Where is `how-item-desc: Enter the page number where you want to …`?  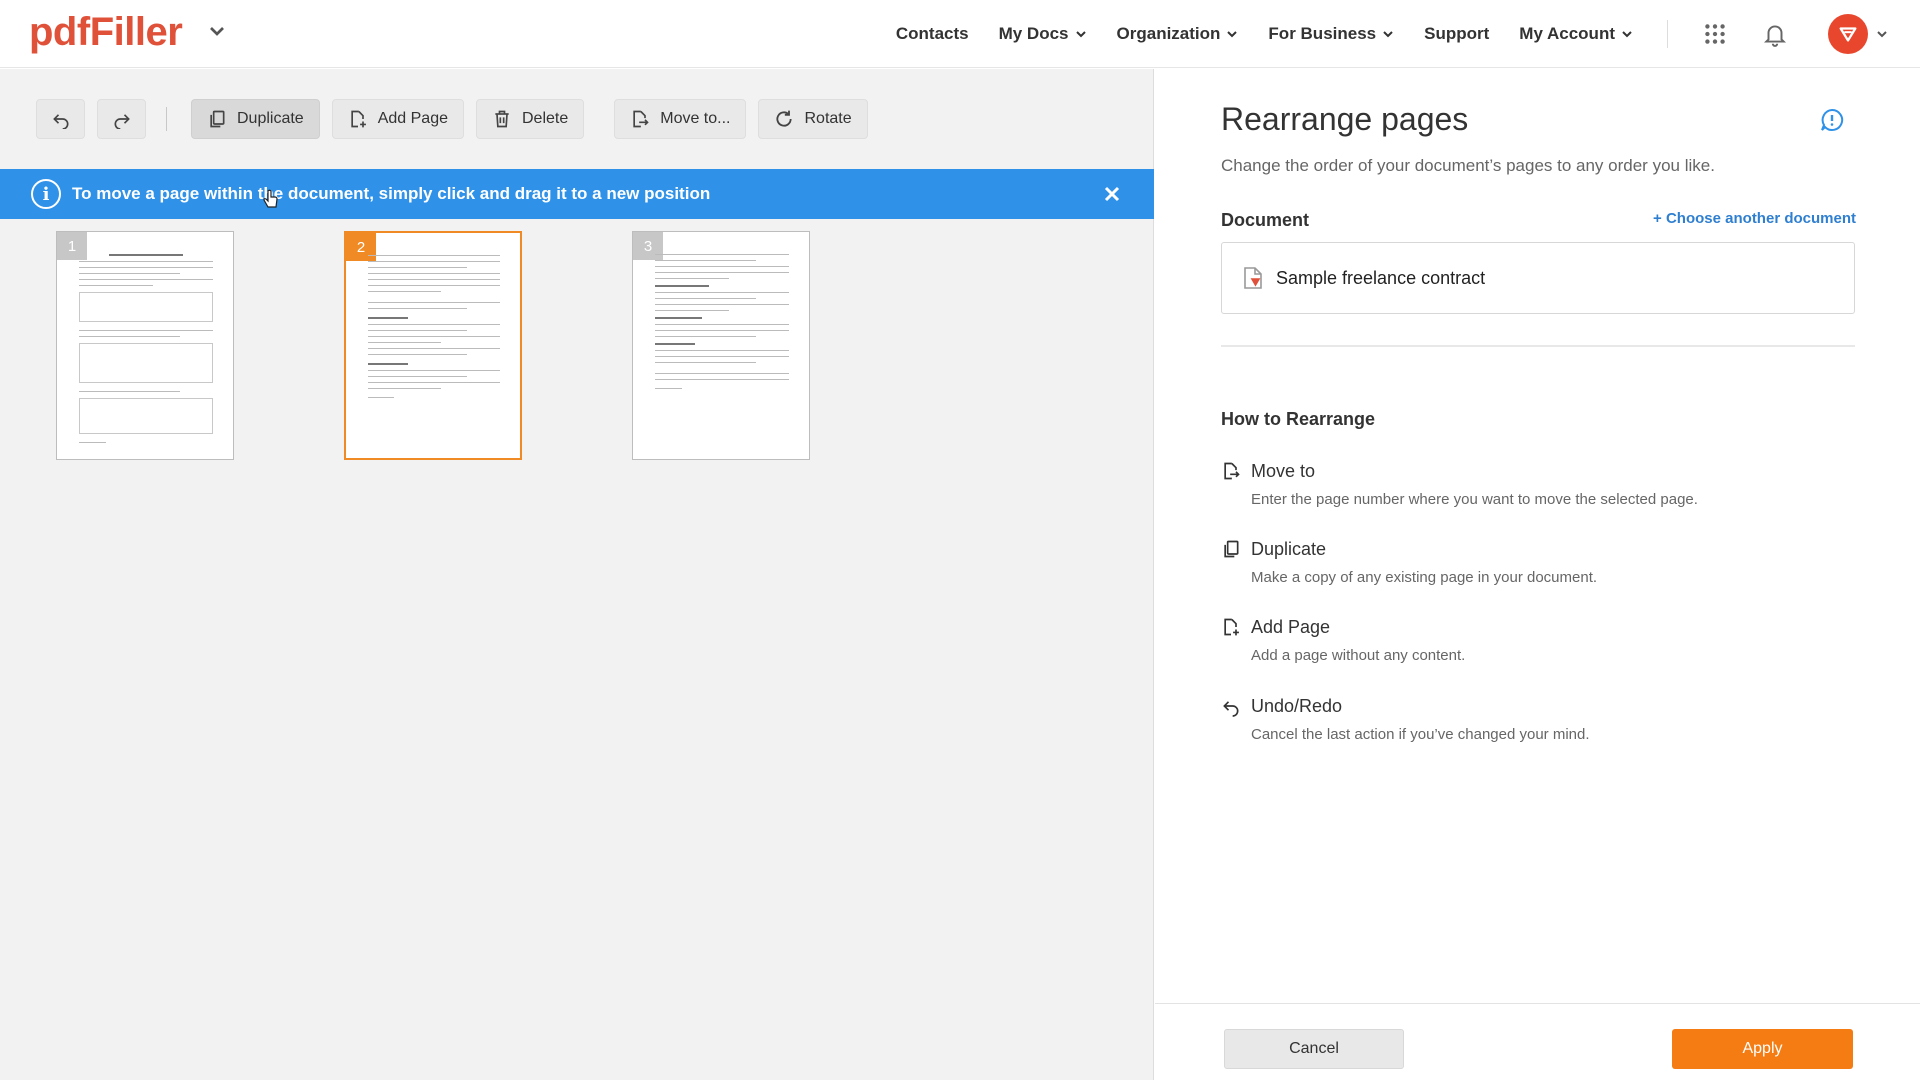 how-item-desc: Enter the page number where you want to … is located at coordinates (1474, 499).